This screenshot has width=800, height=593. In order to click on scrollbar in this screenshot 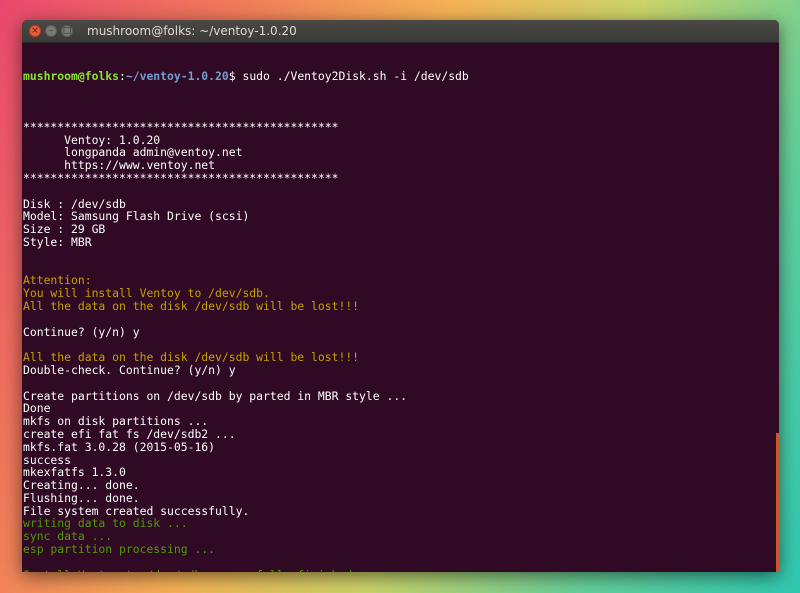, I will do `click(777, 307)`.